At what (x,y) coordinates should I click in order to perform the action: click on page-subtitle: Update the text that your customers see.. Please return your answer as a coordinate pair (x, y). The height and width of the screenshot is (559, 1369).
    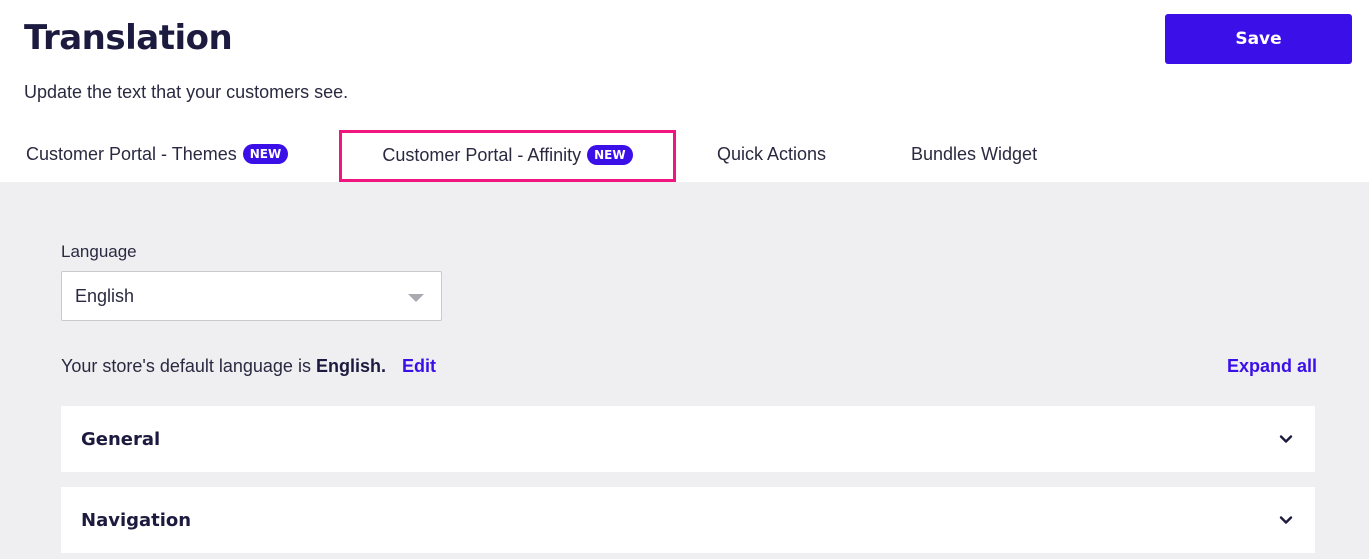
    Looking at the image, I should click on (186, 92).